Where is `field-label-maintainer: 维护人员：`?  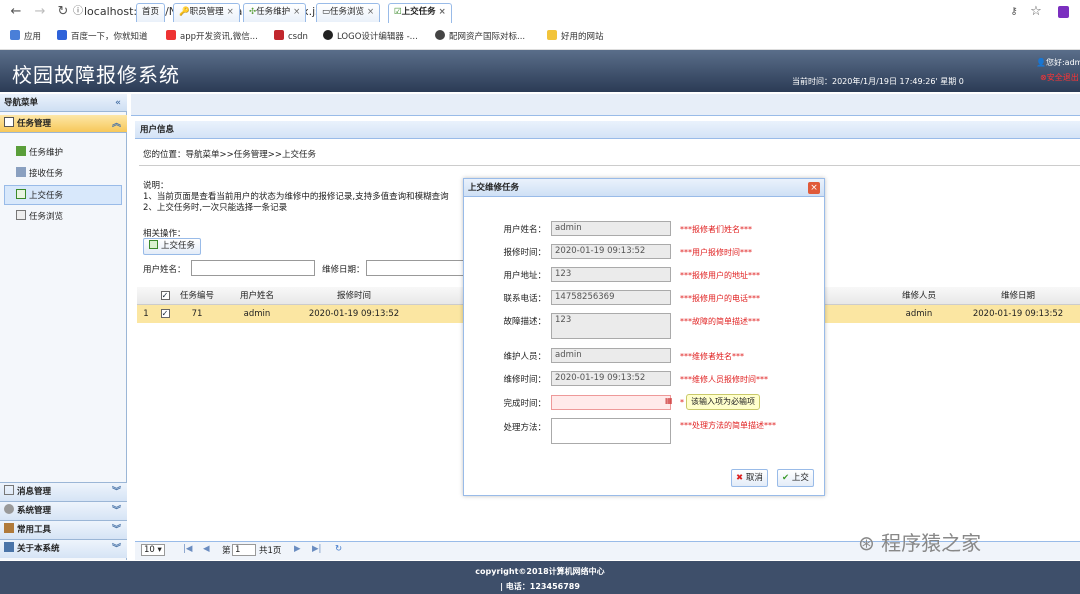
field-label-maintainer: 维护人员： is located at coordinates (524, 357).